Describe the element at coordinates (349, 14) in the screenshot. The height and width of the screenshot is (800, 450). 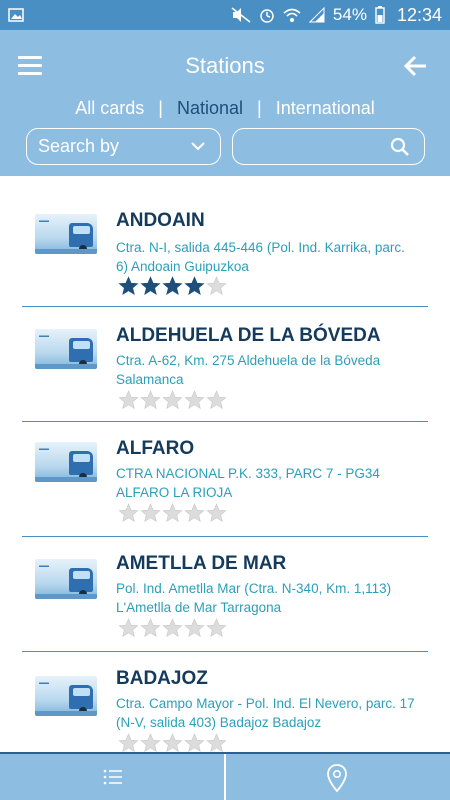
I see `battery-percent: 54%` at that location.